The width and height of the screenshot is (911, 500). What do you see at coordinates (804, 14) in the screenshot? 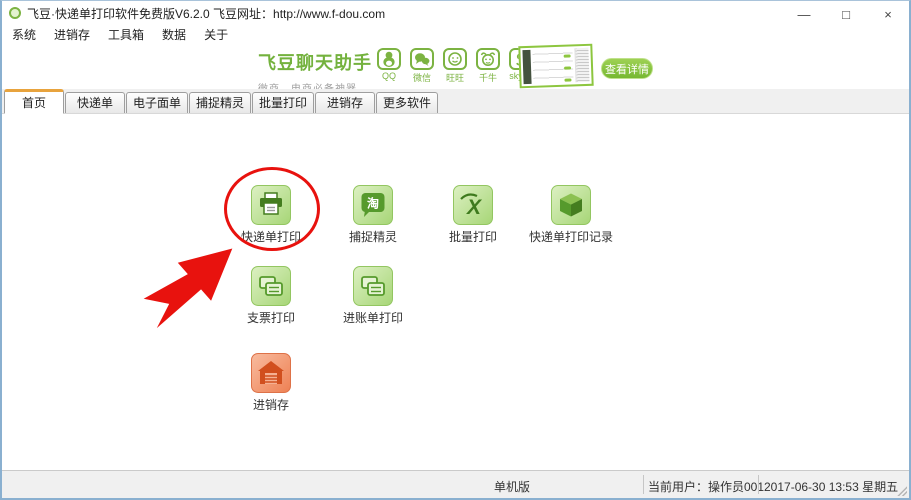
I see `minimize-button: ―` at bounding box center [804, 14].